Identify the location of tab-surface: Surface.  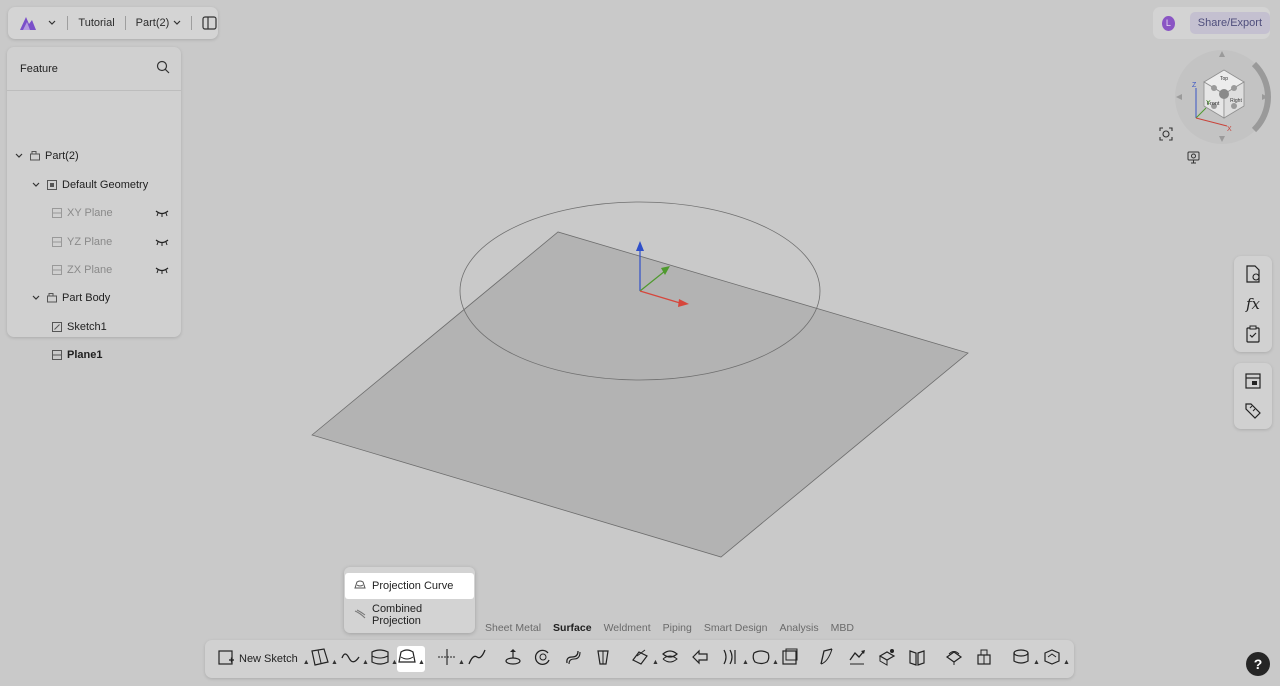
(572, 628).